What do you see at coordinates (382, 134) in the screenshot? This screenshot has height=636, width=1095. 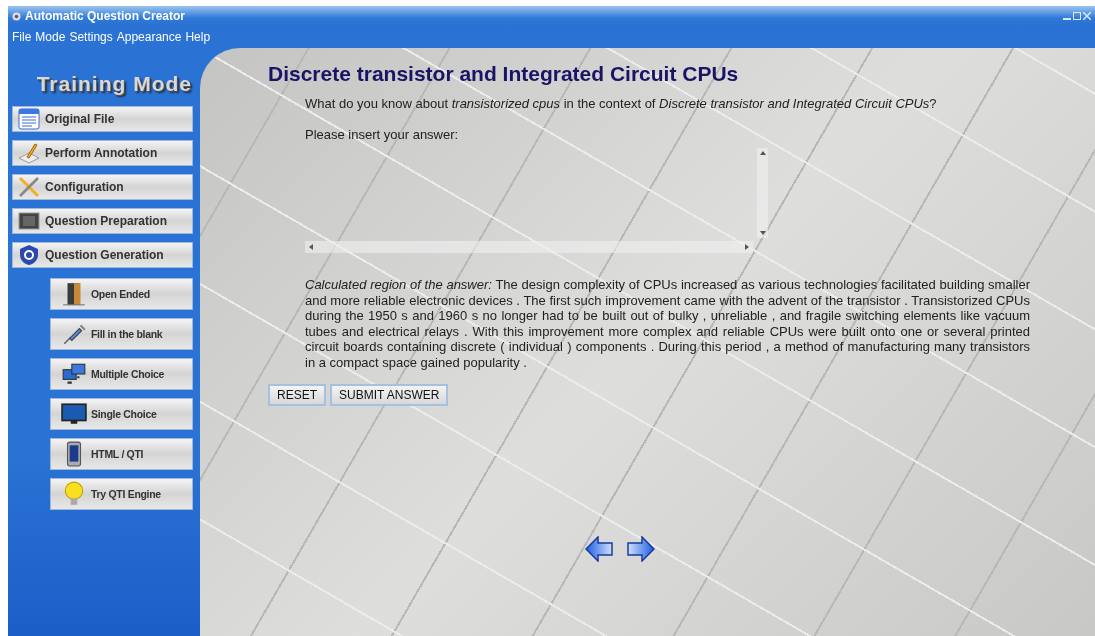 I see `answer-prompt: Please insert your answer:` at bounding box center [382, 134].